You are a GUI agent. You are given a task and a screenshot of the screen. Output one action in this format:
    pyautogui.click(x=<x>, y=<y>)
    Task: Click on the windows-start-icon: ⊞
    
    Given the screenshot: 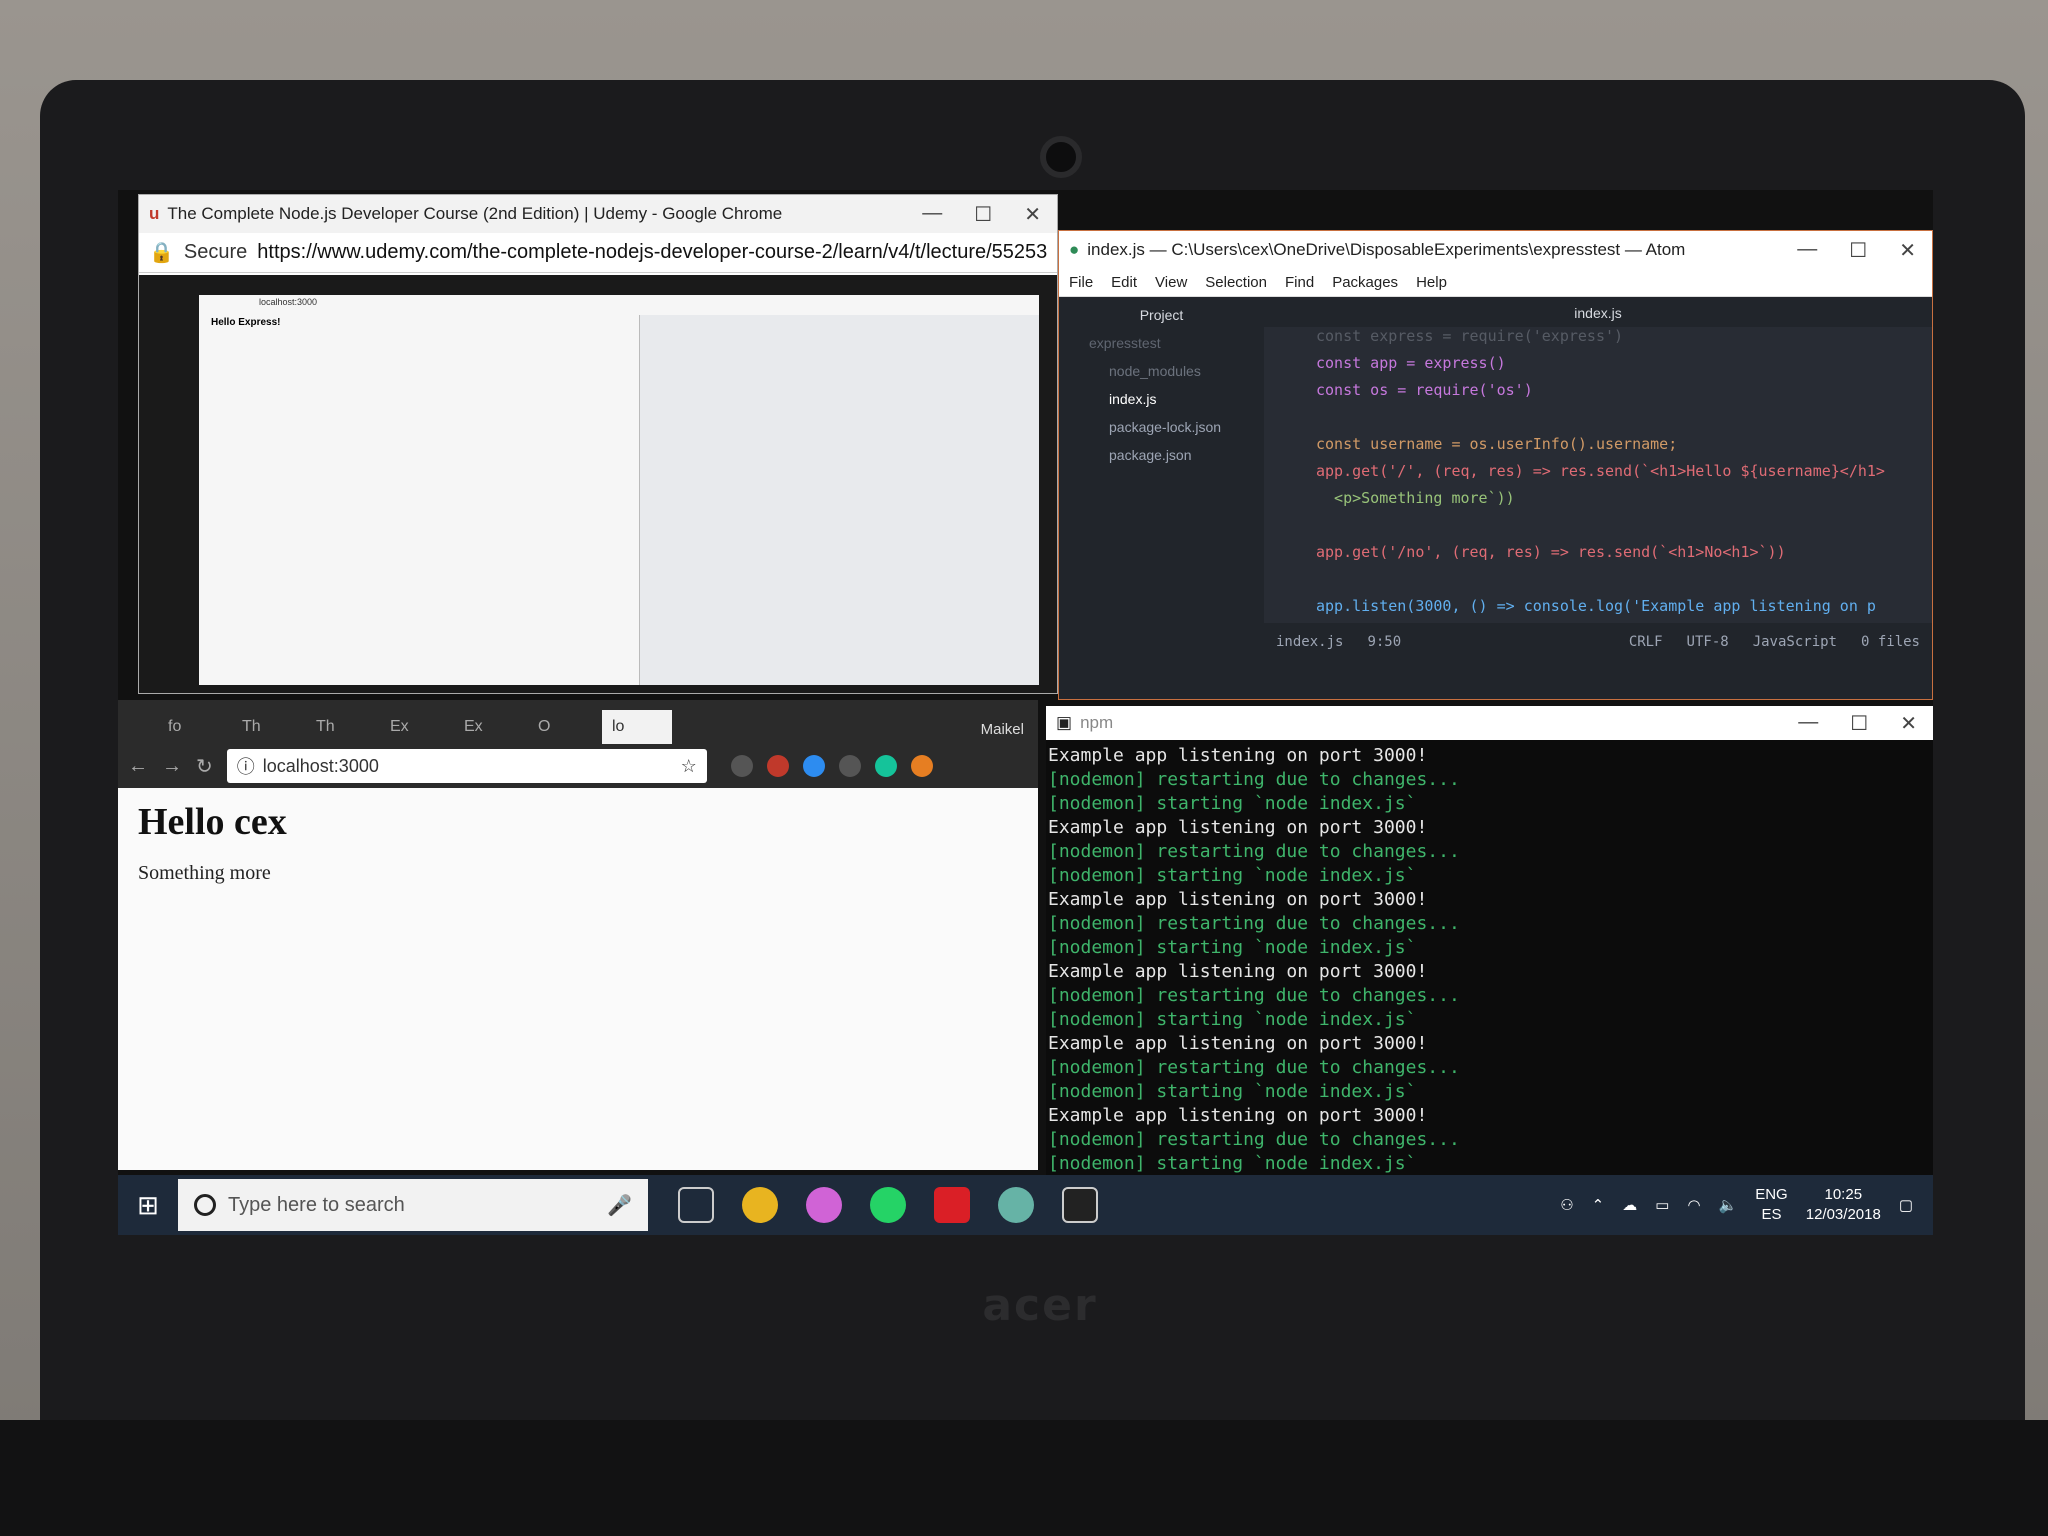 What is the action you would take?
    pyautogui.click(x=148, y=1205)
    